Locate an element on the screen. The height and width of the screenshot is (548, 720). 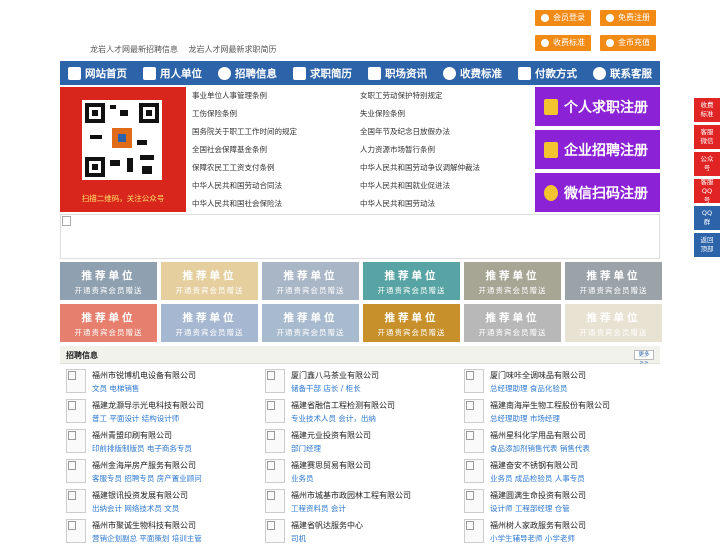
job-positions: 设计师 工程部经理 仓管 is located at coordinates (530, 508).